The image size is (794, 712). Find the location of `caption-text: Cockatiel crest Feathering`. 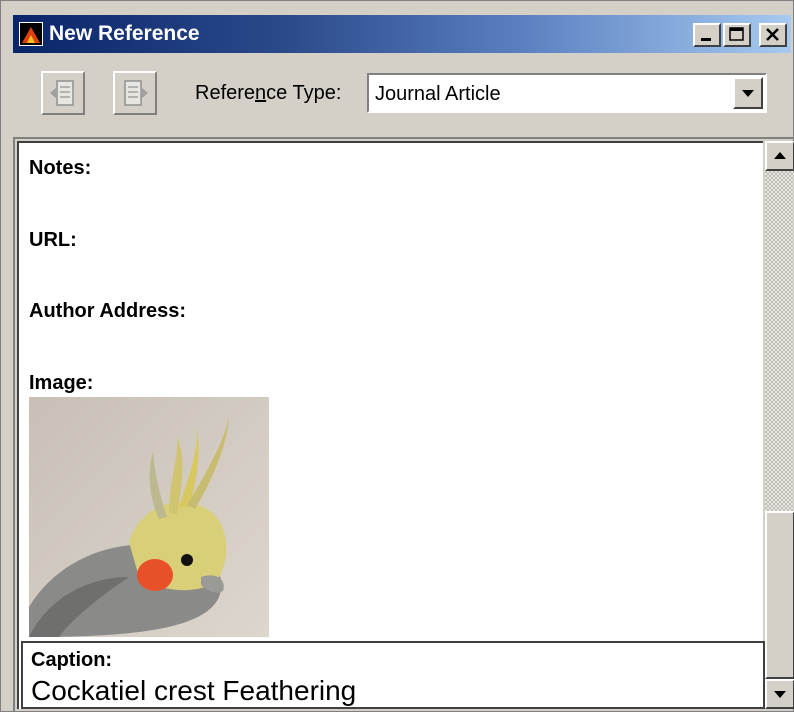

caption-text: Cockatiel crest Feathering is located at coordinates (193, 691).